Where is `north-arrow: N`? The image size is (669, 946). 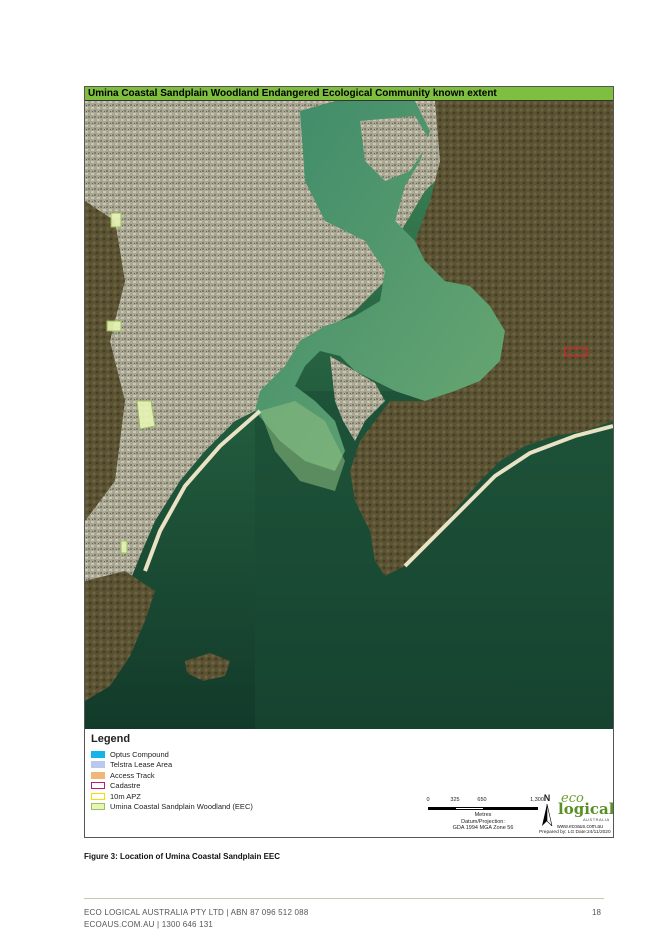
north-arrow: N is located at coordinates (547, 809).